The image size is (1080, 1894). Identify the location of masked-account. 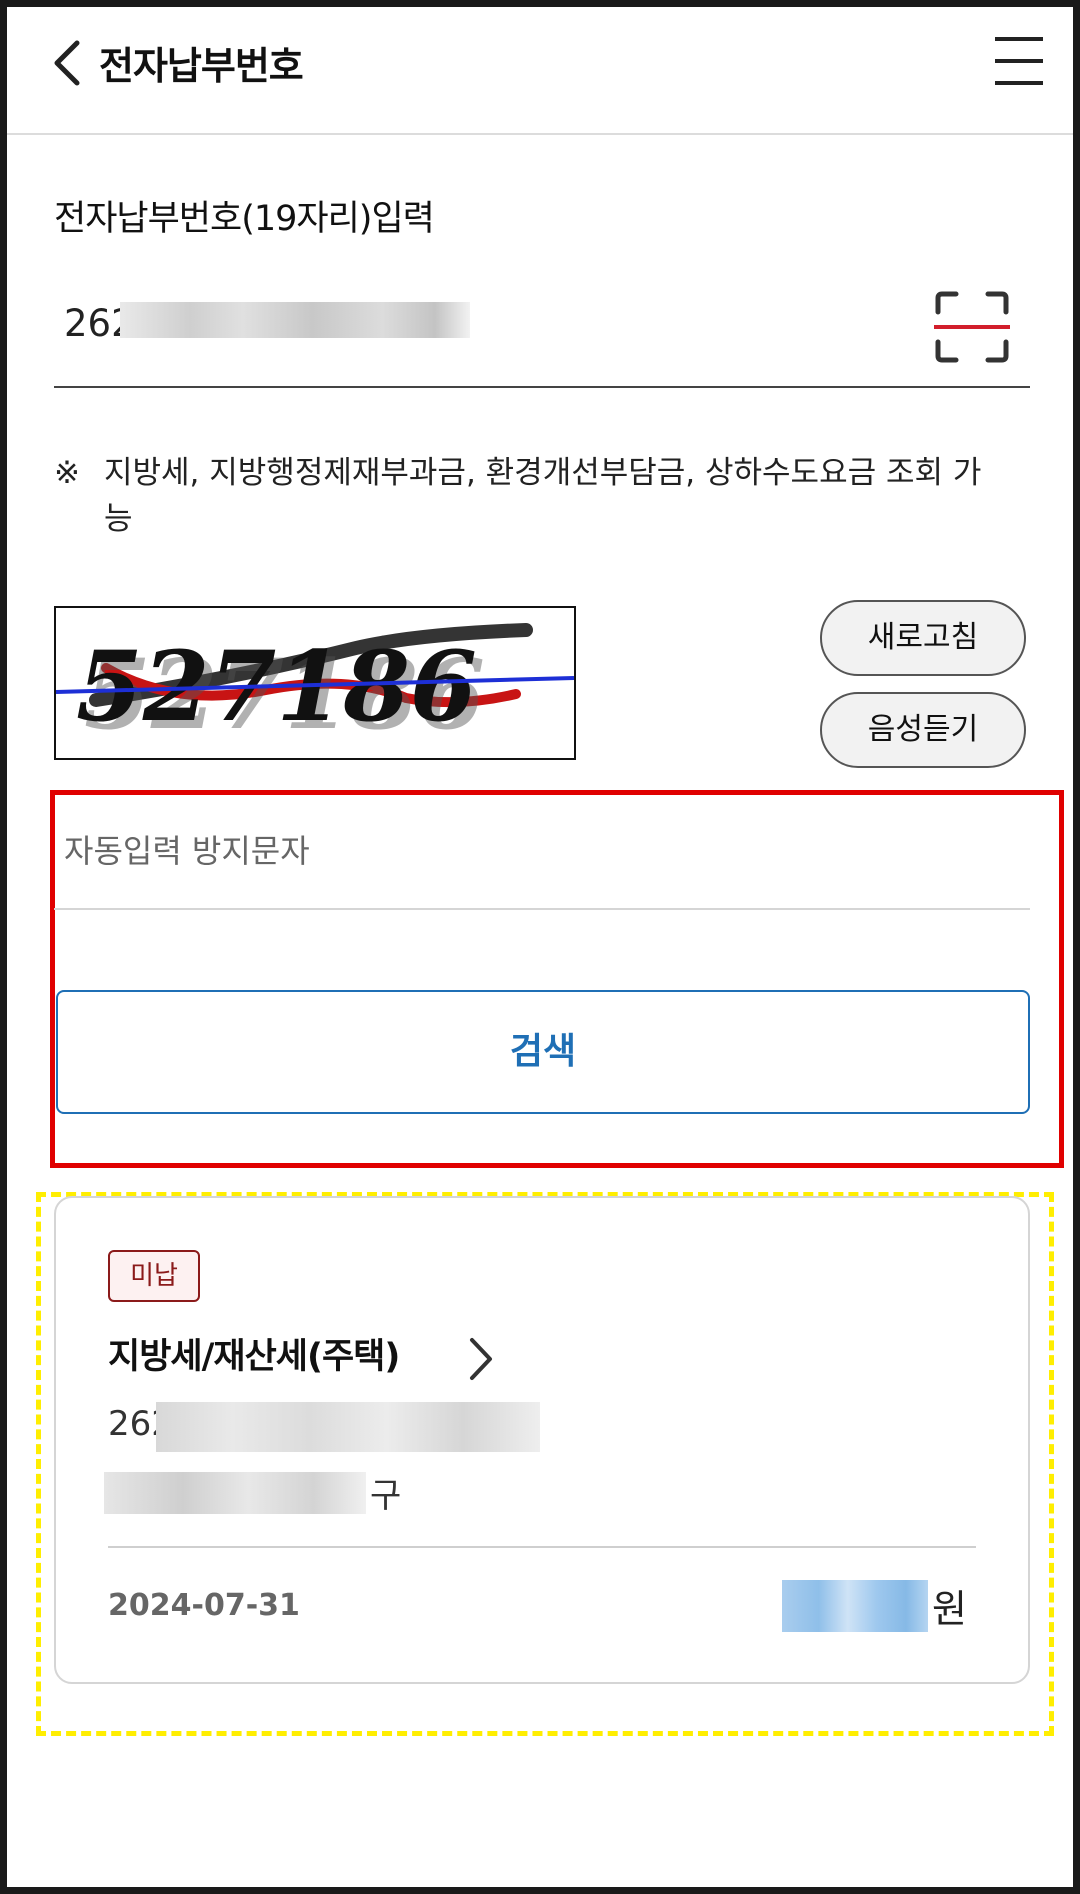
(348, 1427).